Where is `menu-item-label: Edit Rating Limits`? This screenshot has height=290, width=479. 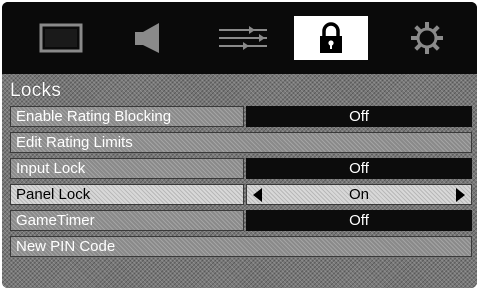 menu-item-label: Edit Rating Limits is located at coordinates (241, 142).